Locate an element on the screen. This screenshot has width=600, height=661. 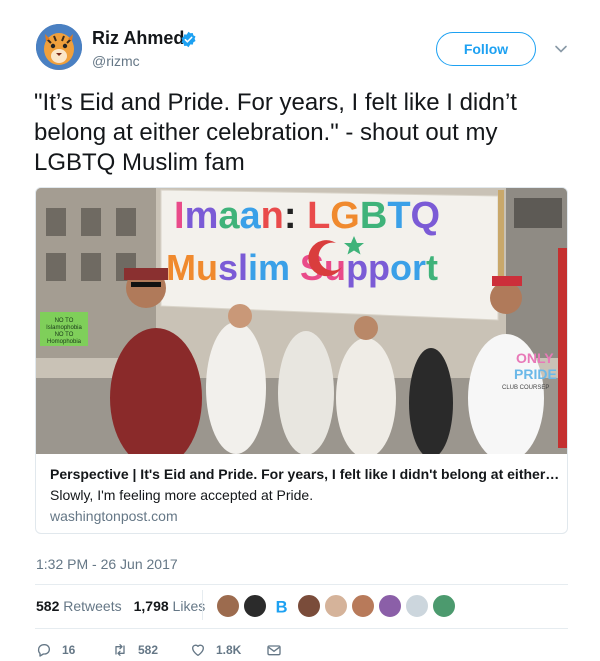
retweet-count: 582 is located at coordinates (148, 650).